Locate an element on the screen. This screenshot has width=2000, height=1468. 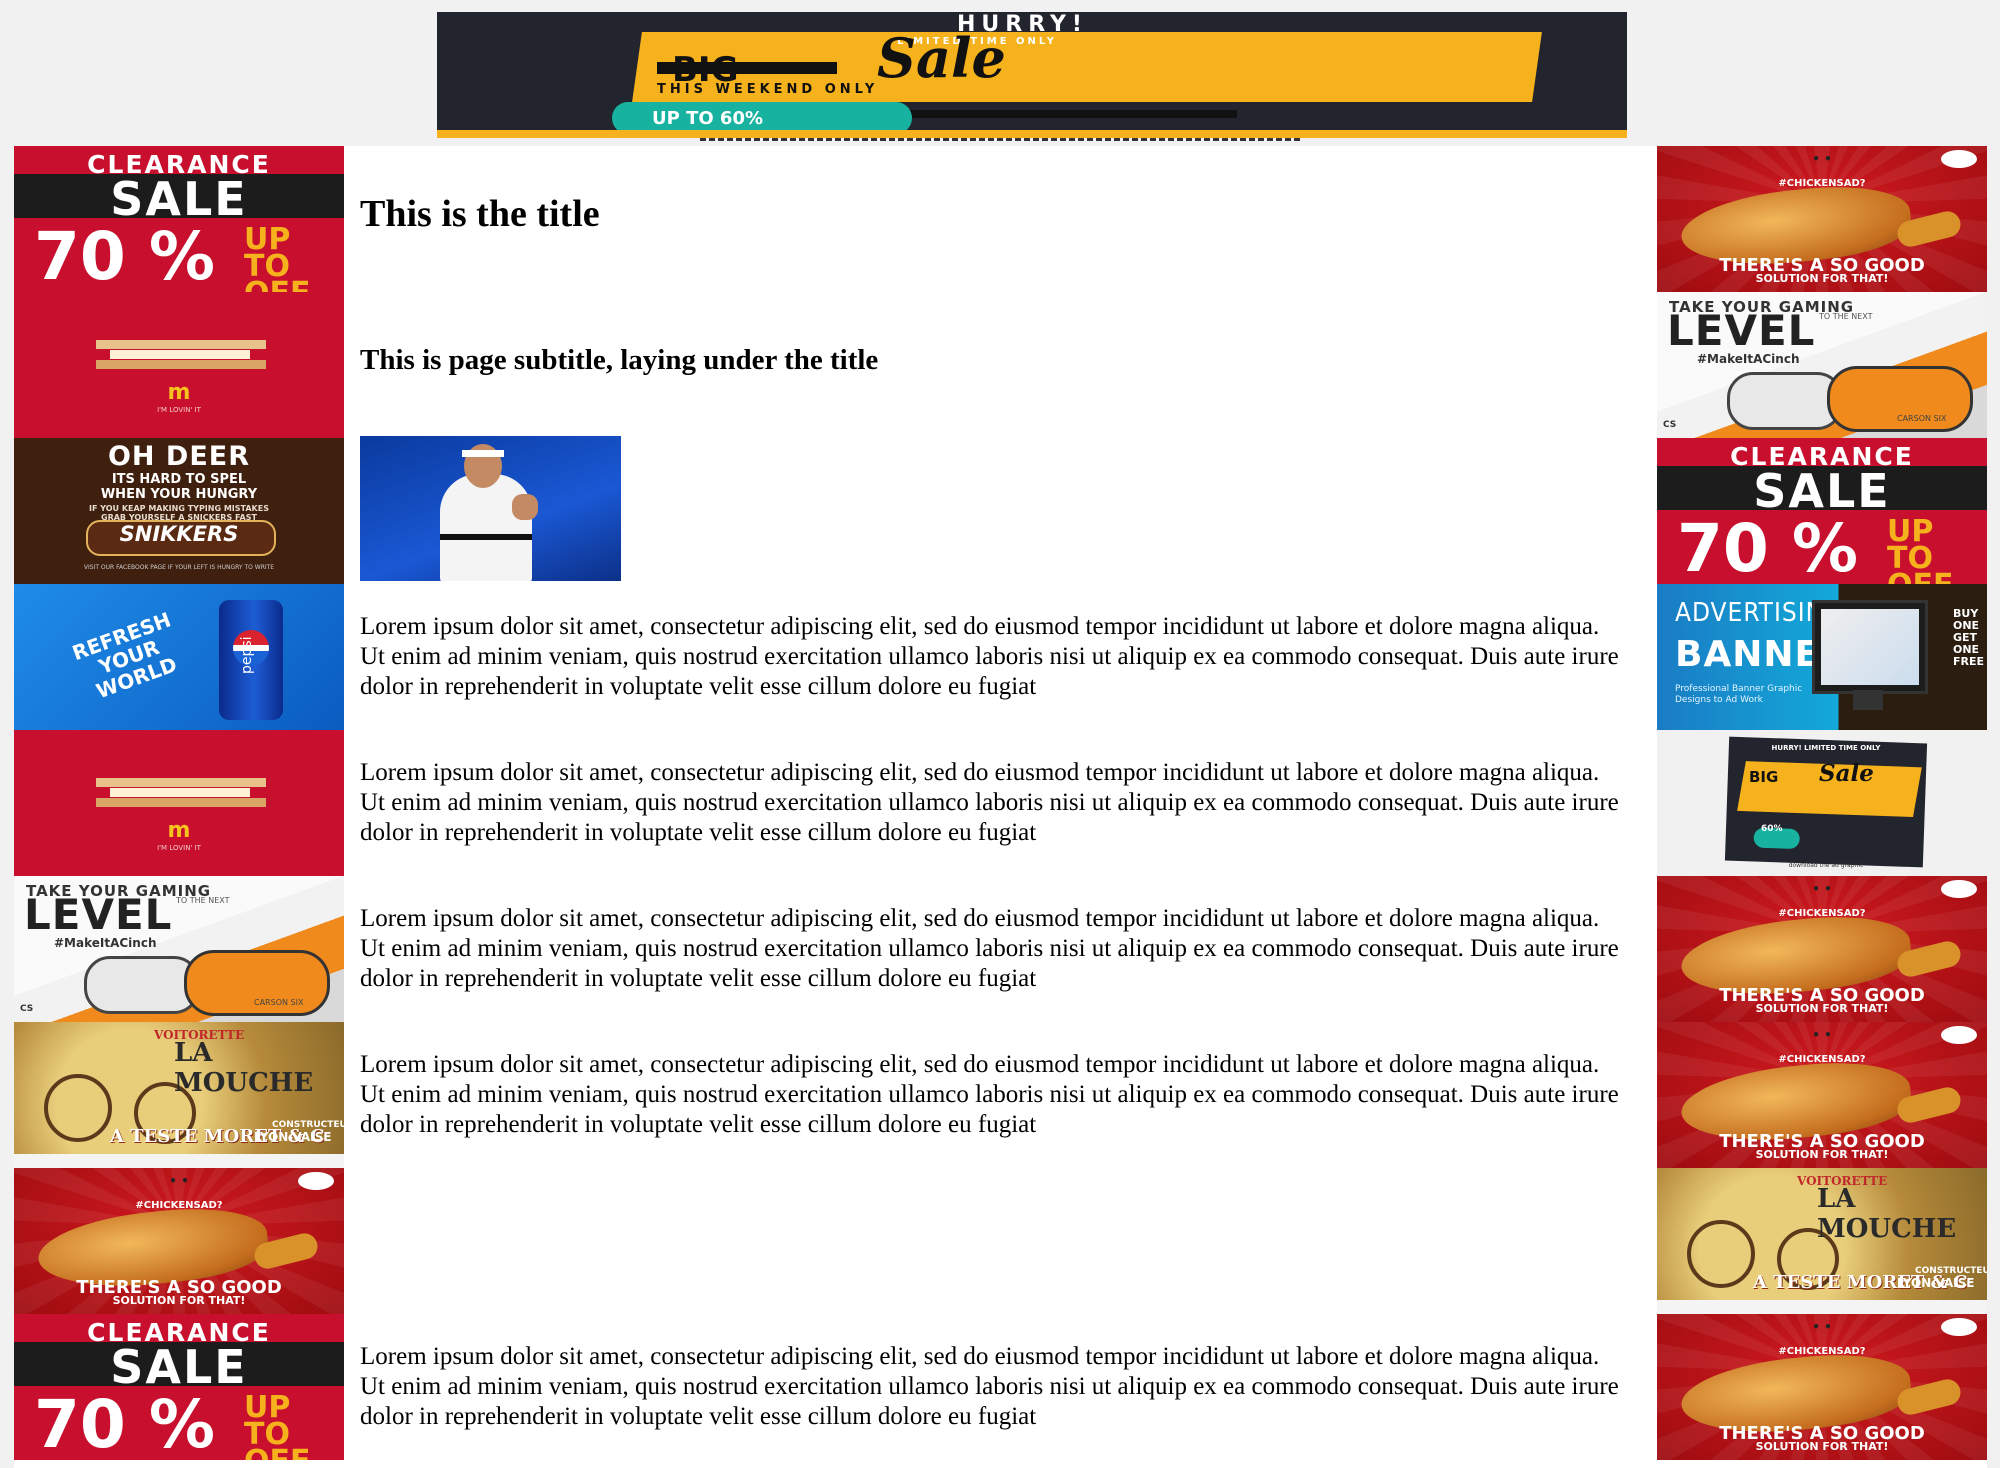
poster-note: CONSTRUCTEURS is located at coordinates (1951, 1271).